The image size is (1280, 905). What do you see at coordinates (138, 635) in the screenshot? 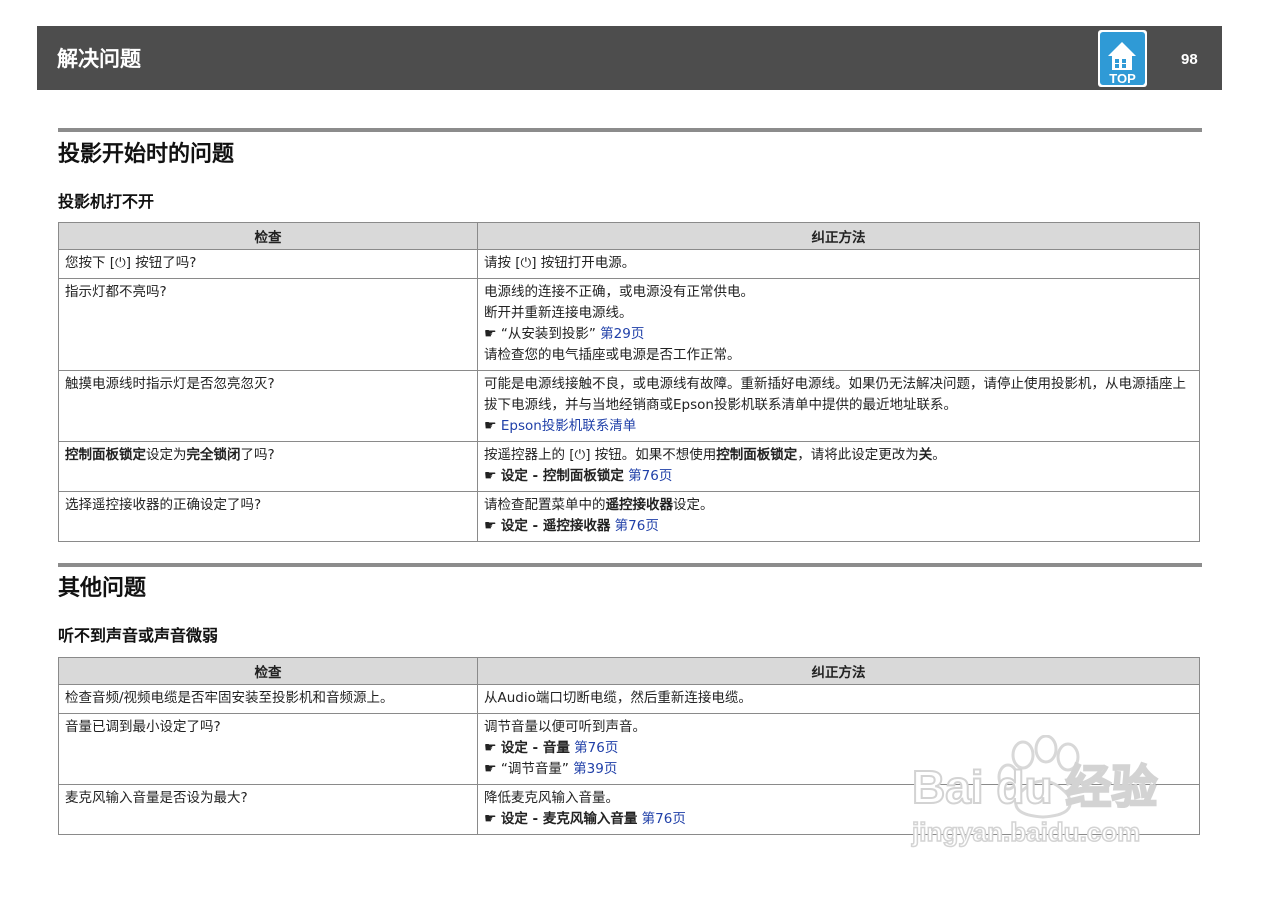
I see `subsection-title: 听不到声音或声音微弱` at bounding box center [138, 635].